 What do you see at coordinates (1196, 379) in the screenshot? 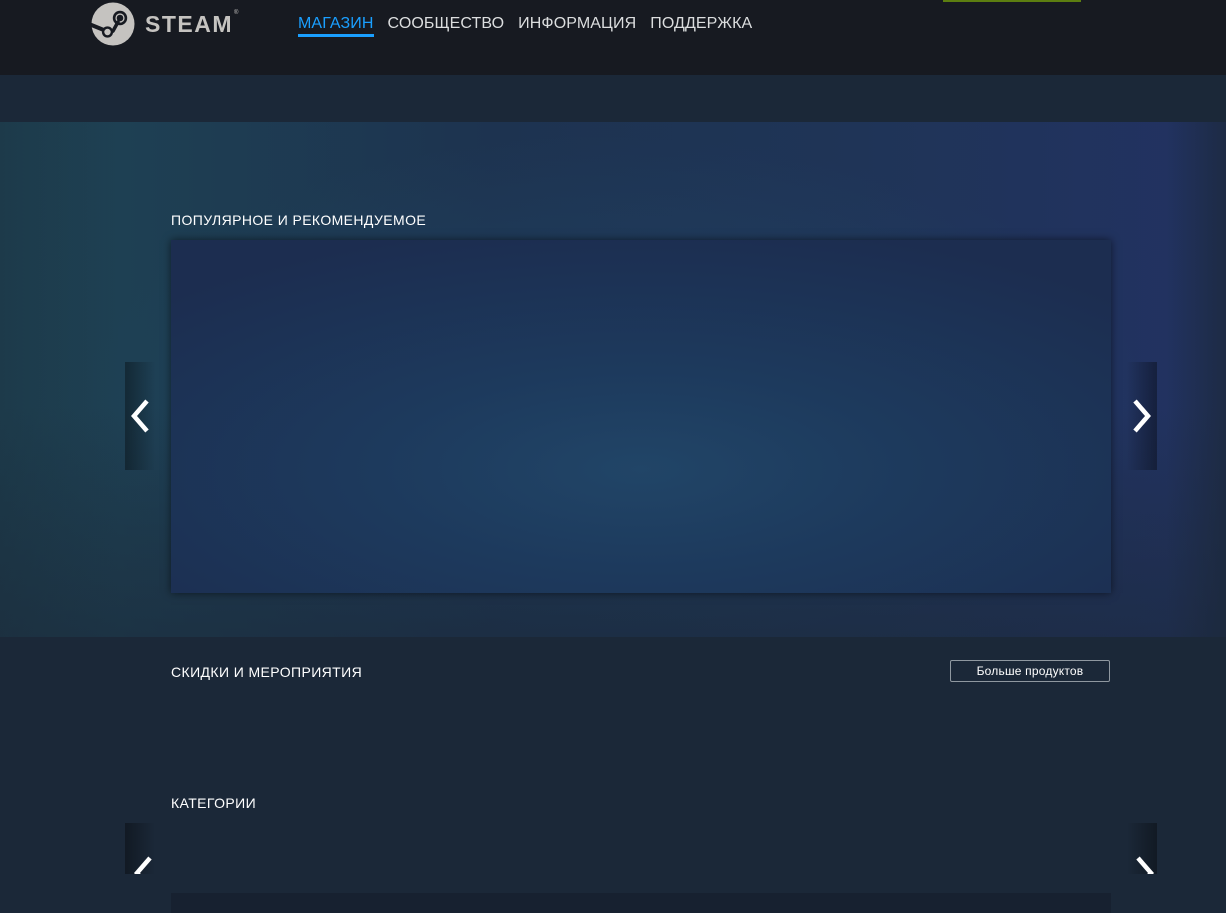
I see `hero-edge-shade` at bounding box center [1196, 379].